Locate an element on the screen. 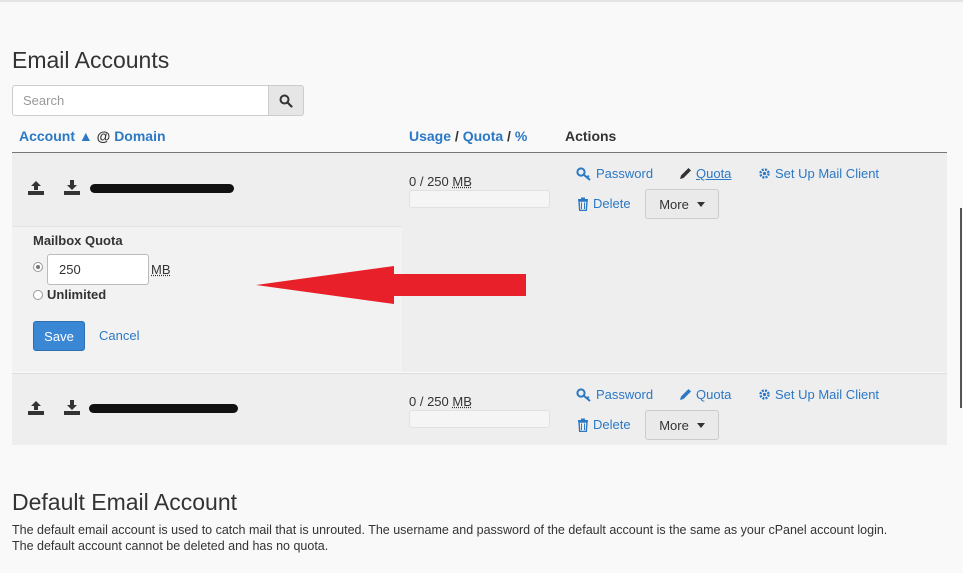 This screenshot has width=963, height=573. quota-limit-radio is located at coordinates (38, 267).